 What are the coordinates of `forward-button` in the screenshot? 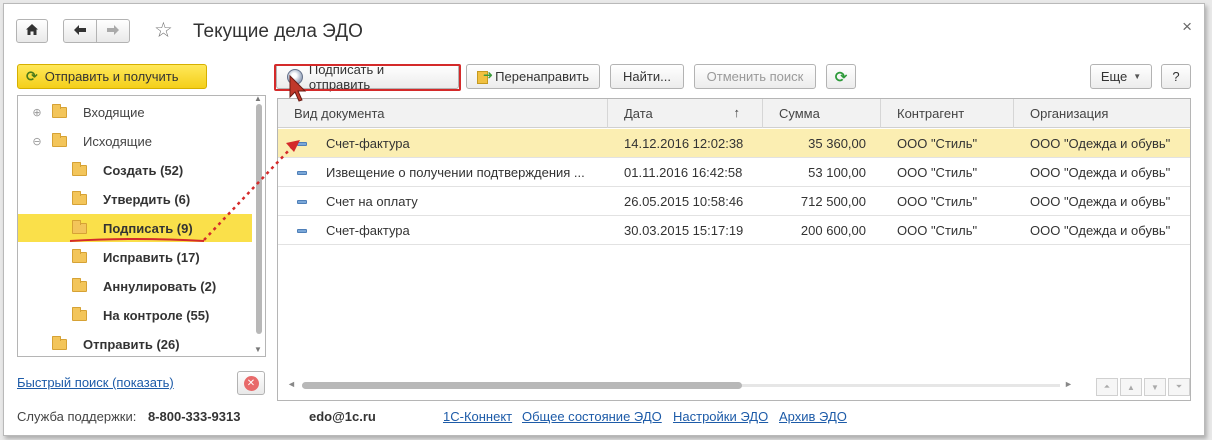 It's located at (113, 31).